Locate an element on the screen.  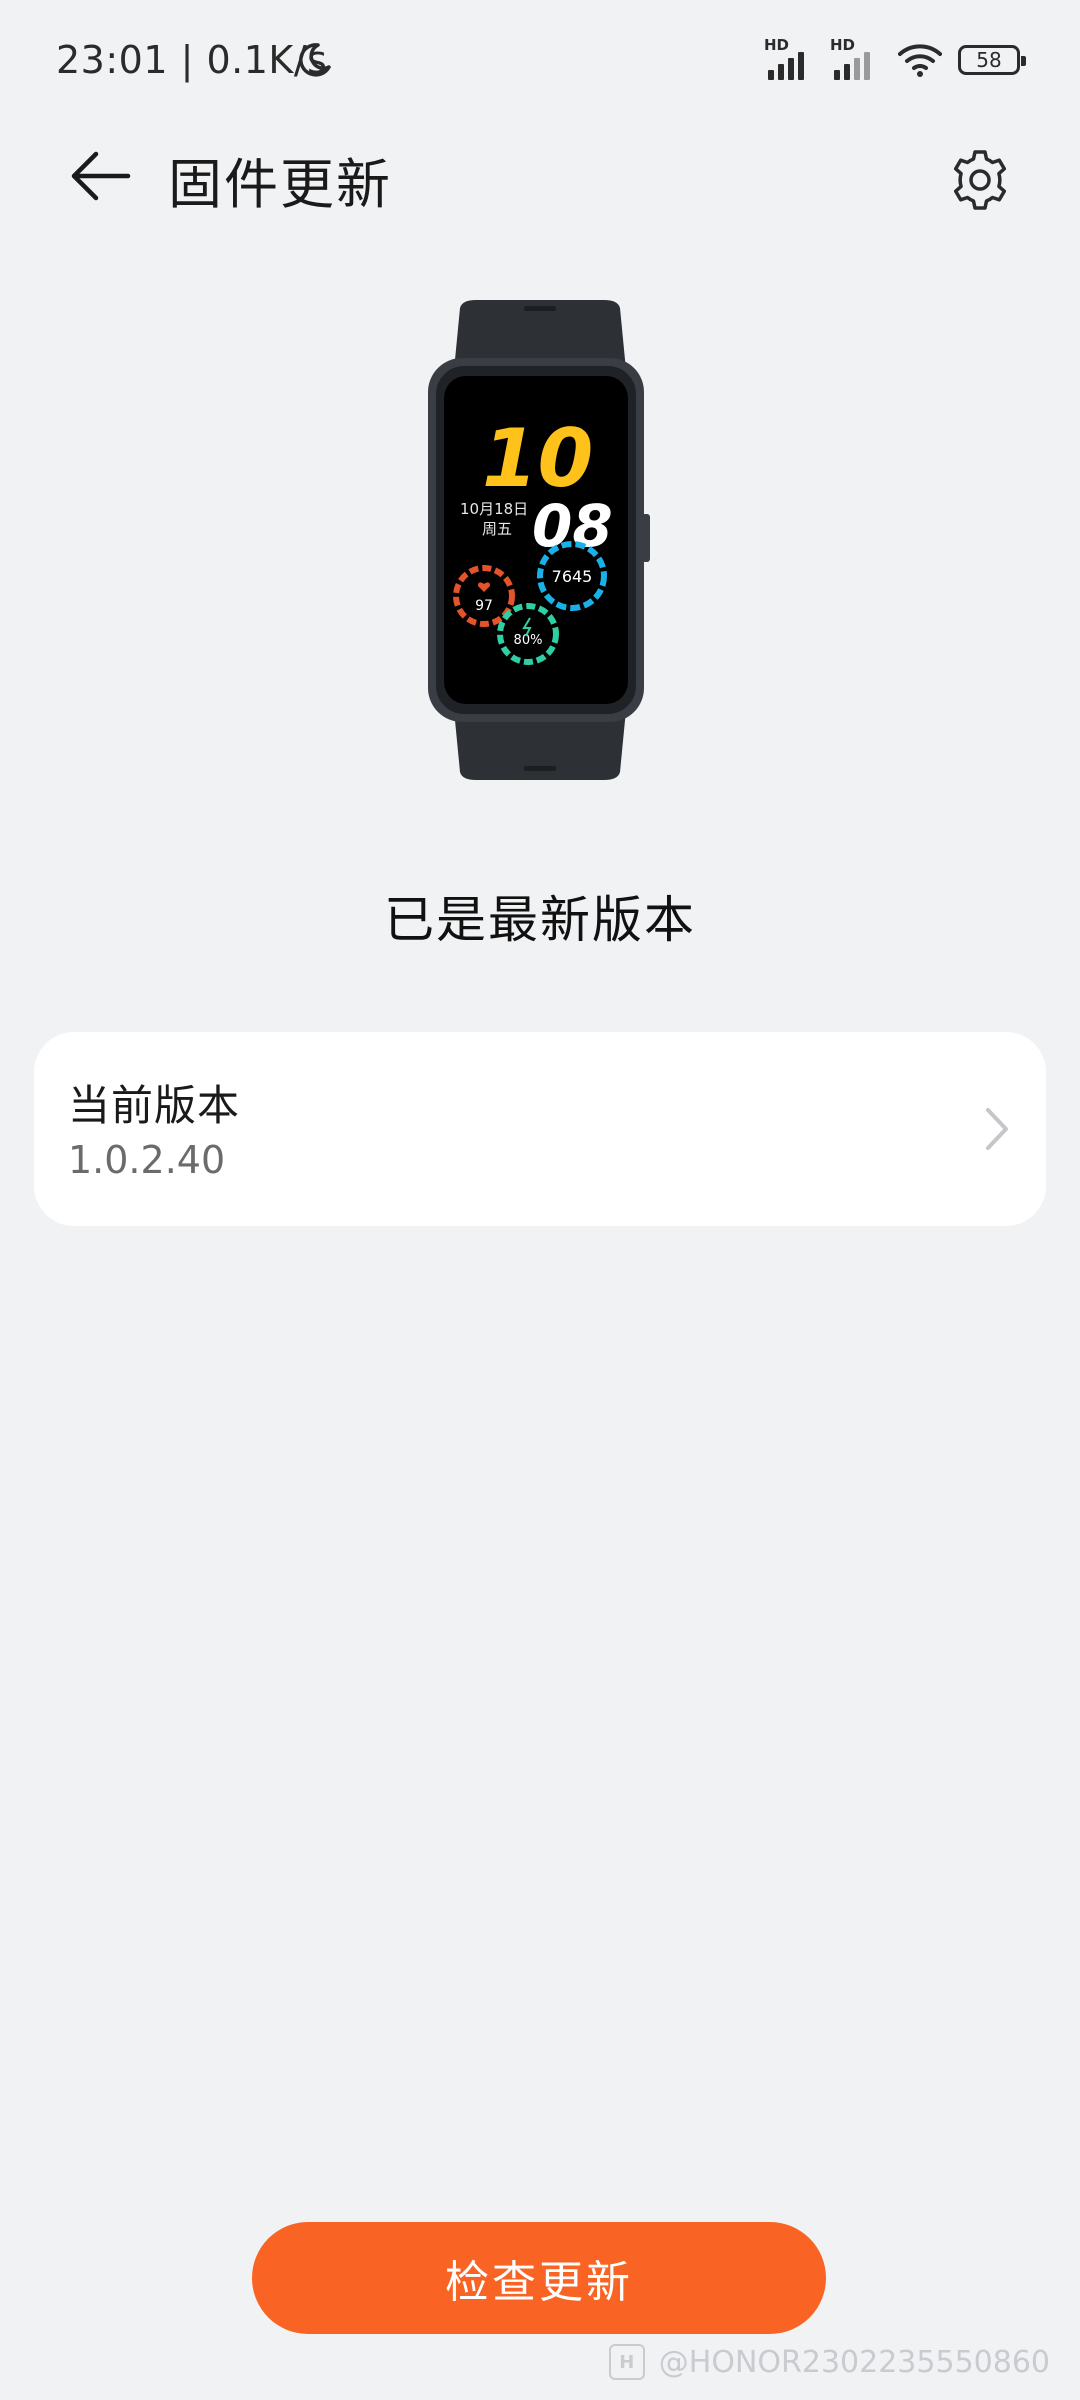
back-arrow-icon is located at coordinates (101, 176).